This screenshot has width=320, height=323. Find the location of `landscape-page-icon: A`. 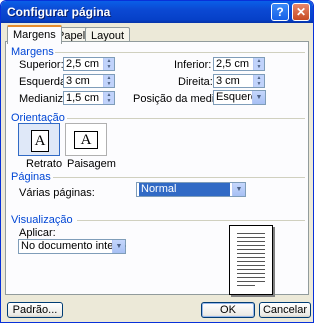

landscape-page-icon: A is located at coordinates (86, 140).